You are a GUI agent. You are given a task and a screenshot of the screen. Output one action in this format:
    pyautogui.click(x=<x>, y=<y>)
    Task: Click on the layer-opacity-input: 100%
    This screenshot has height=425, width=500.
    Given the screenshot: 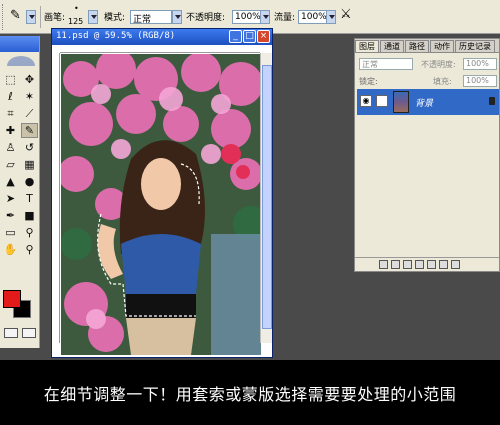 What is the action you would take?
    pyautogui.click(x=480, y=64)
    